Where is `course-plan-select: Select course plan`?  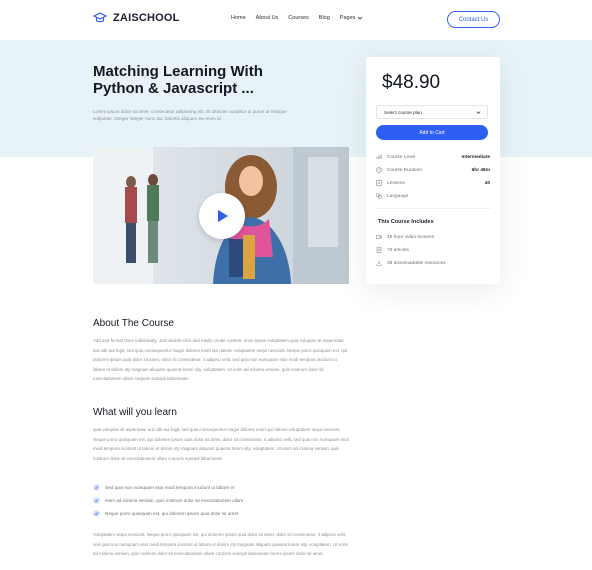 course-plan-select: Select course plan is located at coordinates (432, 112).